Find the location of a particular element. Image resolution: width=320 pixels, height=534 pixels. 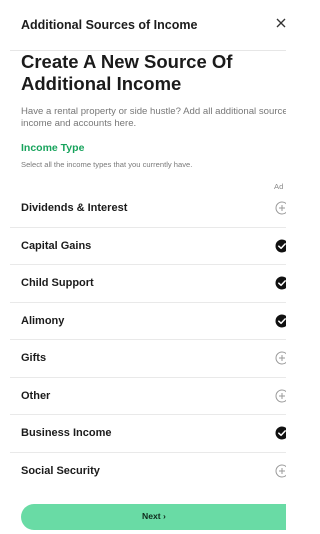

close-button is located at coordinates (281, 23).